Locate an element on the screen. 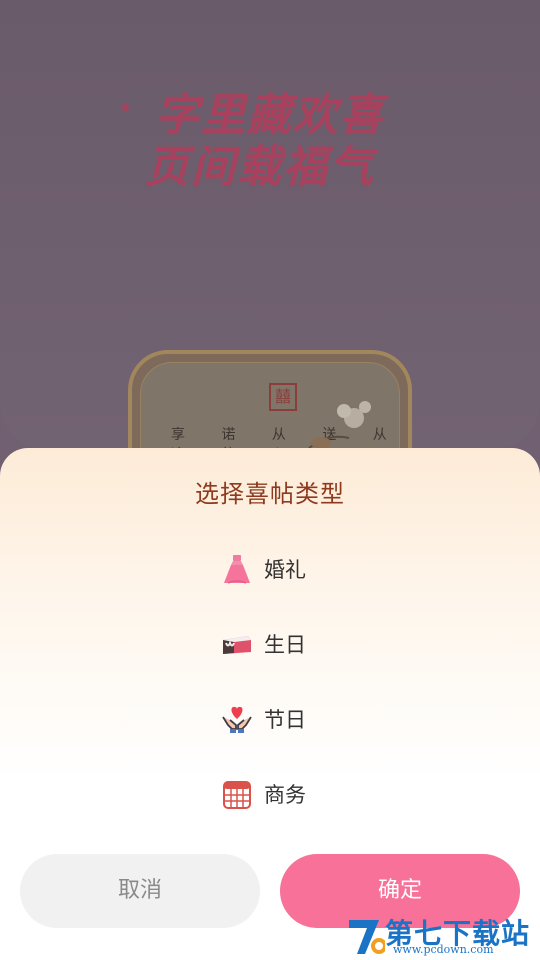 This screenshot has width=540, height=960. sheet-title: 选择喜帖类型 is located at coordinates (270, 494).